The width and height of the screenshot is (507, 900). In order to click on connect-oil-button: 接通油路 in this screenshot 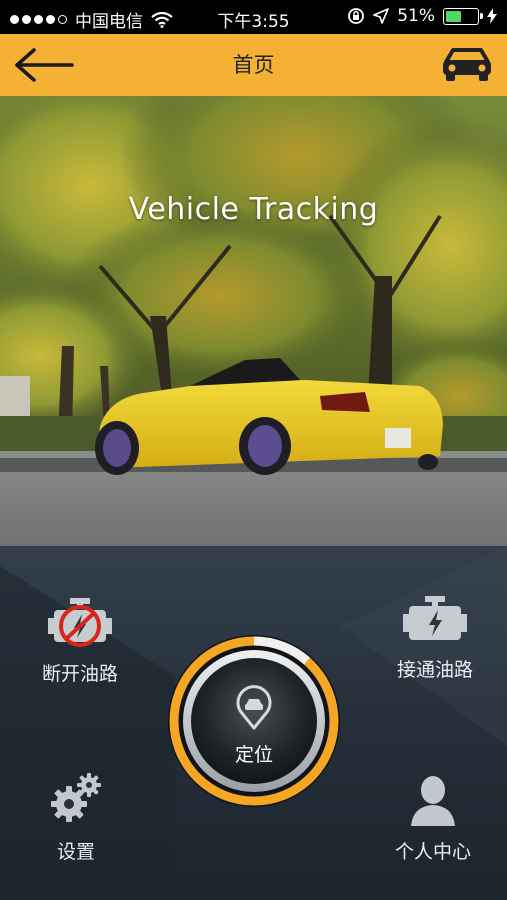, I will do `click(435, 639)`.